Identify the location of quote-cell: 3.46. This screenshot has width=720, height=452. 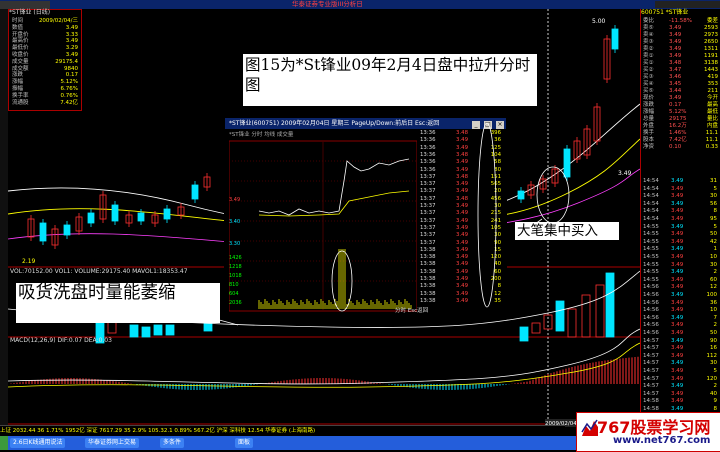
(675, 77).